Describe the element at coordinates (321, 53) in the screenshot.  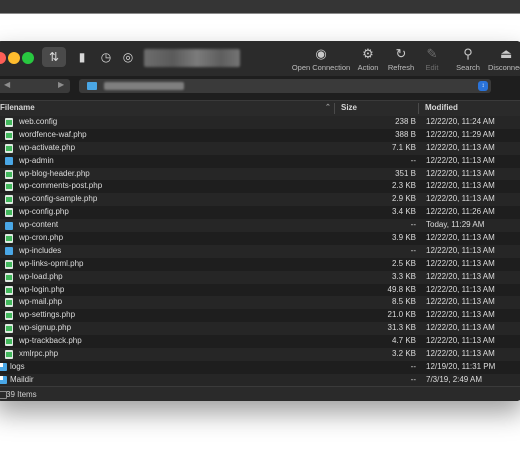
I see `globe-plus-icon: ◉` at that location.